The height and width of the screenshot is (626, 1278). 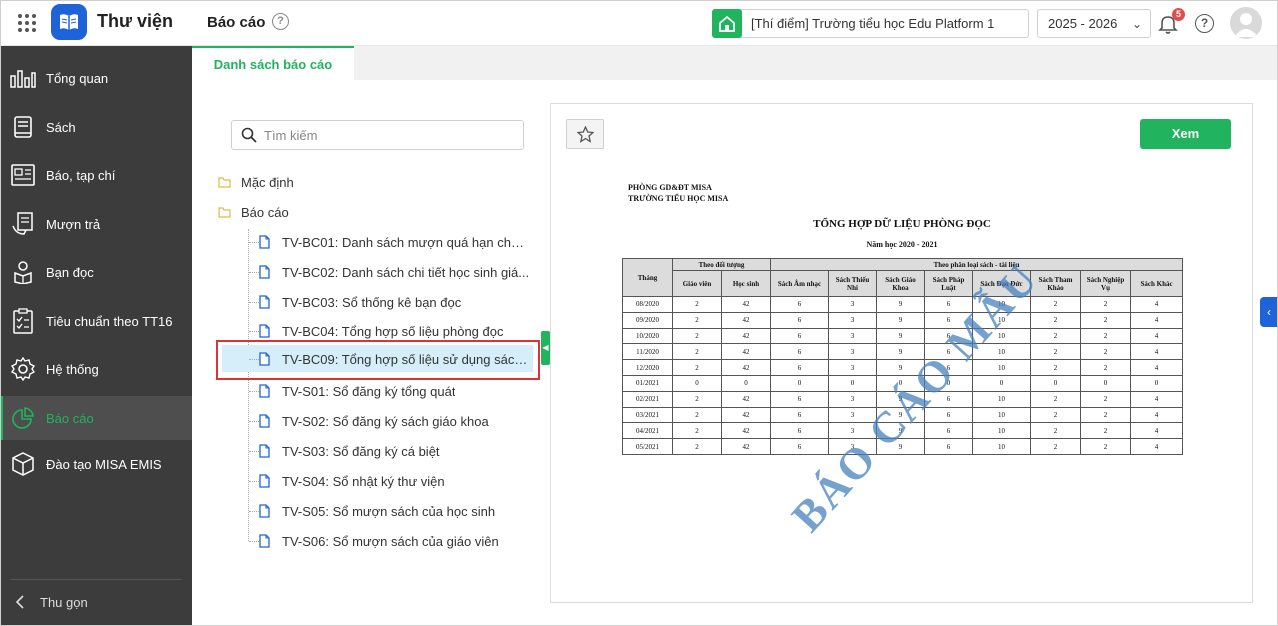 What do you see at coordinates (64, 602) in the screenshot?
I see `collapse-label: Thu gọn` at bounding box center [64, 602].